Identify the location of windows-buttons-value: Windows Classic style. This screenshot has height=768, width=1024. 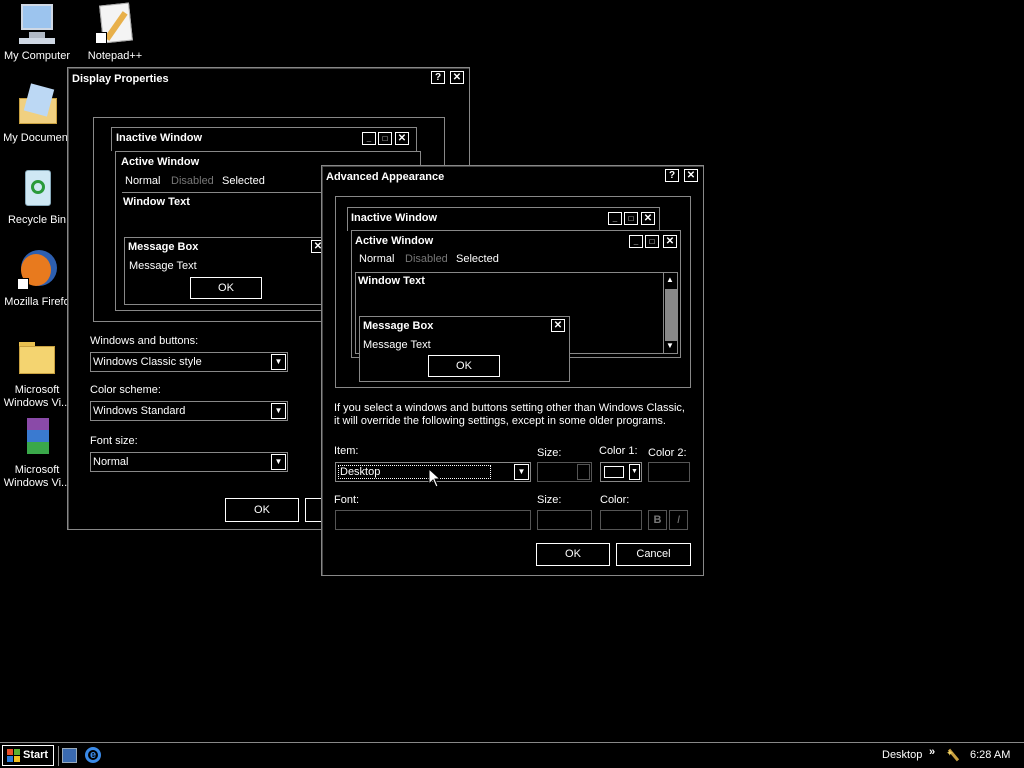
(147, 362).